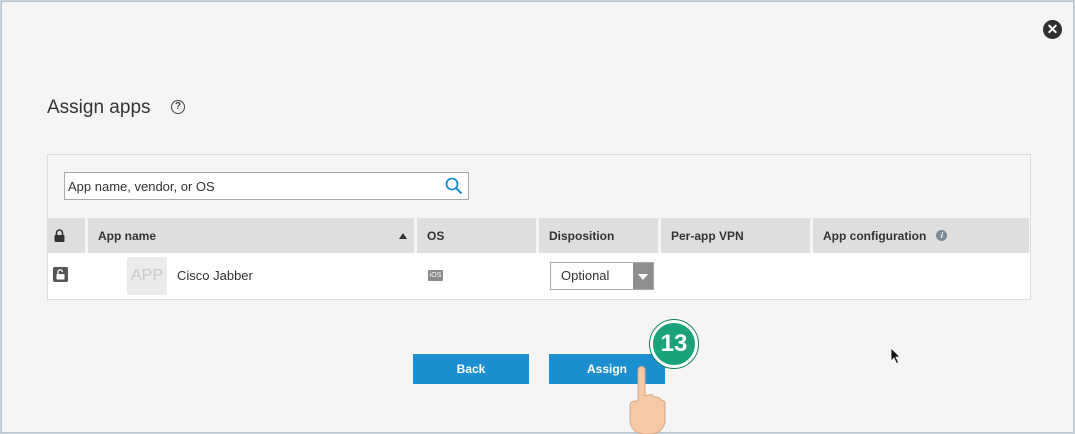 The image size is (1075, 434). What do you see at coordinates (99, 107) in the screenshot?
I see `page-title: Assign apps` at bounding box center [99, 107].